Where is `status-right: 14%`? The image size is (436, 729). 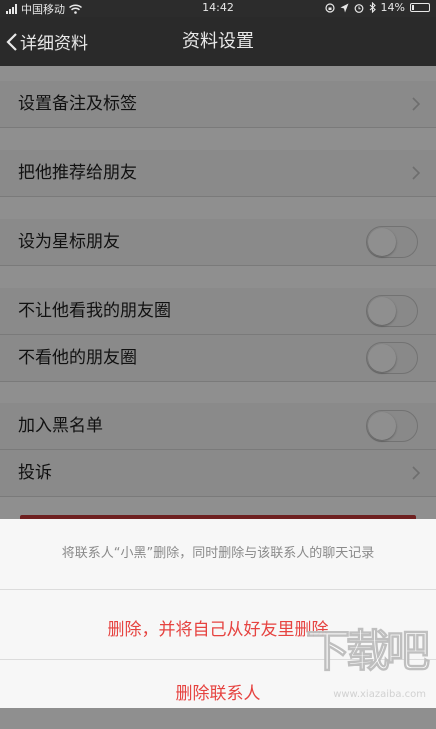
status-right: 14% is located at coordinates (377, 7).